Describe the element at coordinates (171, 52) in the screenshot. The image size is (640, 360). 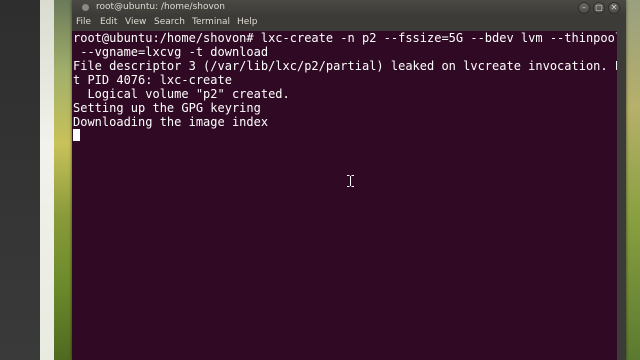
I see `terminal-line: --vgname=lxcvg -t download` at that location.